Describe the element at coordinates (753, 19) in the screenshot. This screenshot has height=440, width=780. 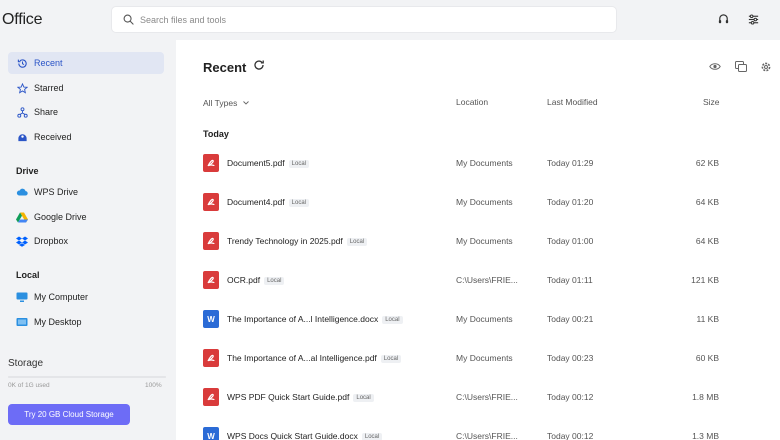
I see `settings-sliders-icon` at that location.